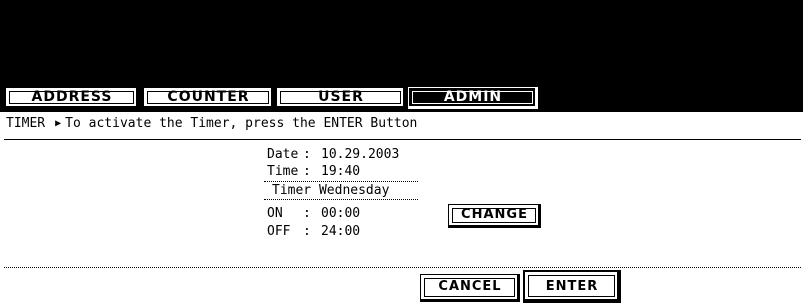  I want to click on timer-on-label: ON, so click(275, 213).